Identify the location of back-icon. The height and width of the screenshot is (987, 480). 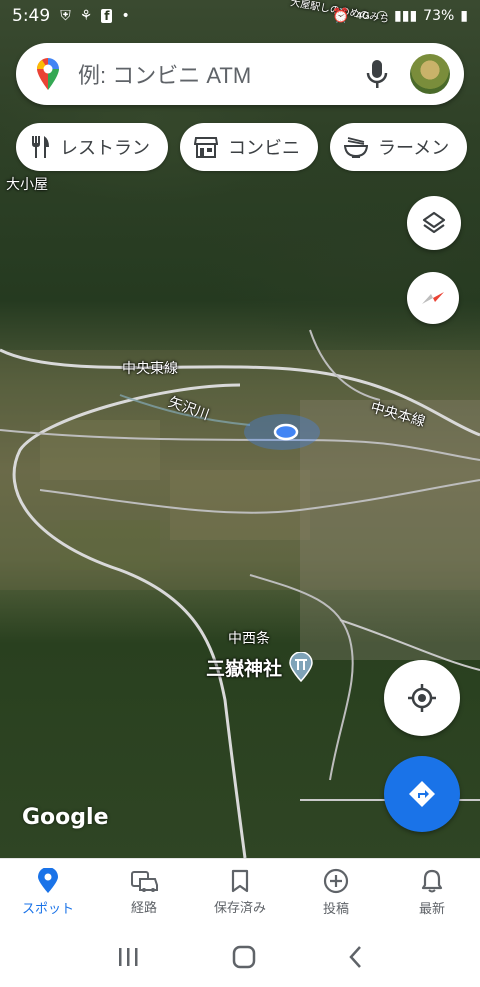
(356, 957).